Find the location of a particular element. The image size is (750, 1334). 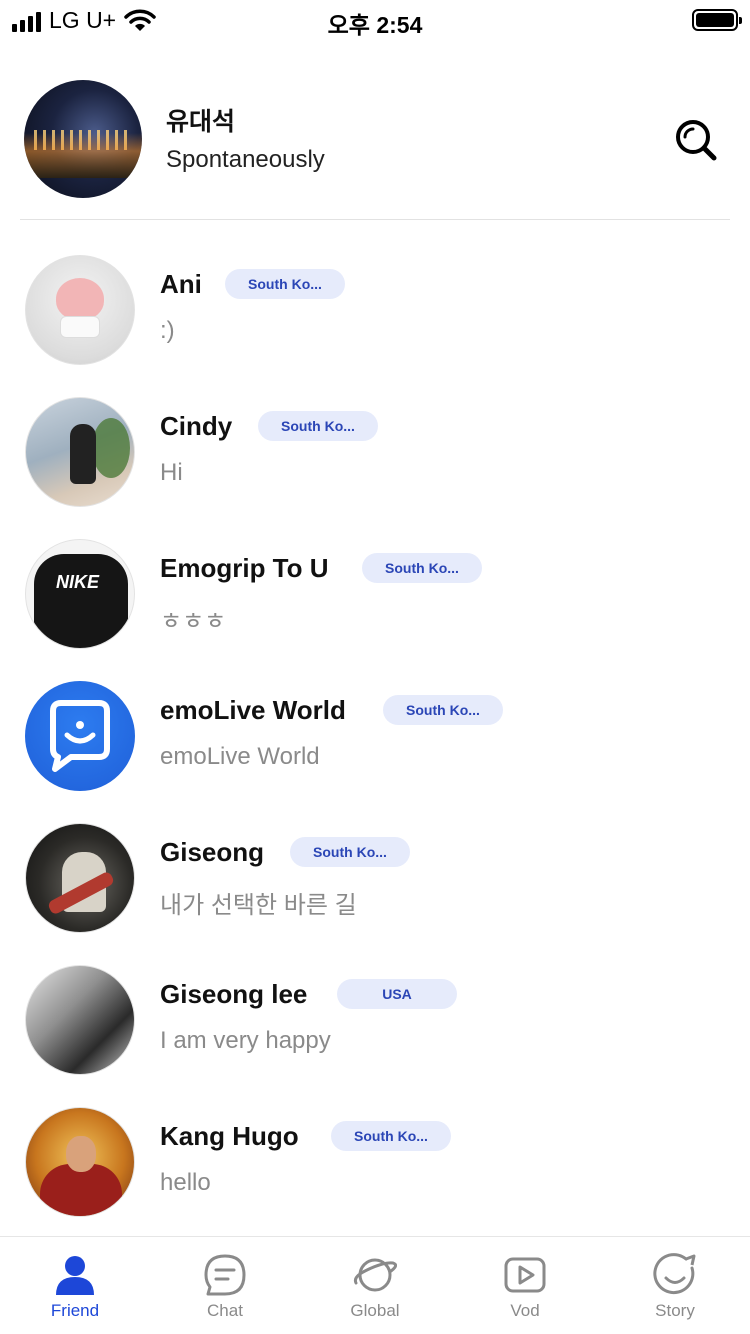

status-bar: LG U+ 오후 2:54 is located at coordinates (375, 20).